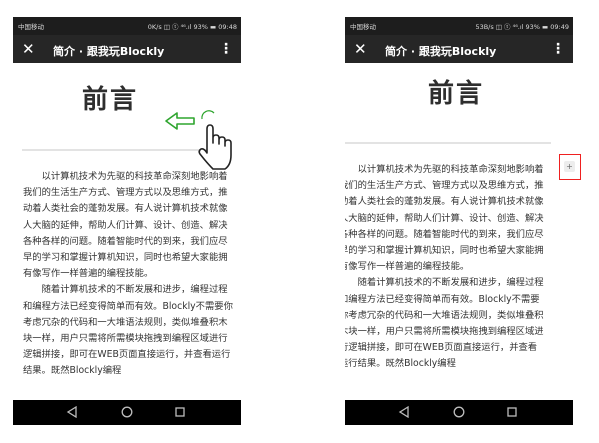 This screenshot has width=599, height=443. I want to click on expand-panel-button: +, so click(570, 167).